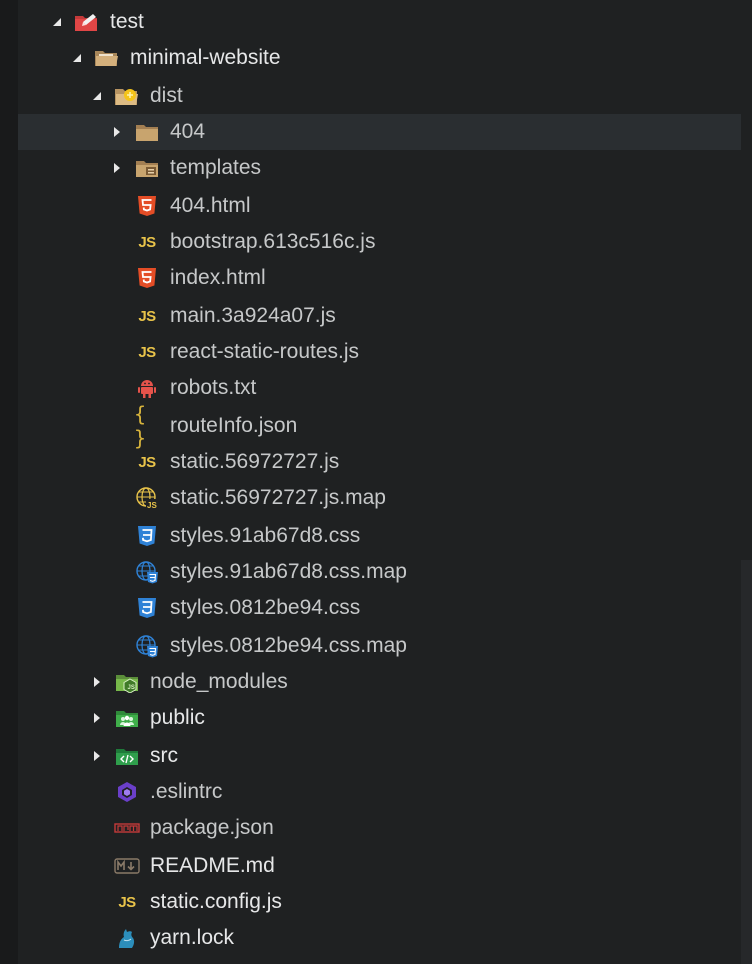  I want to click on tree-item-label: react-static-routes.js, so click(265, 351).